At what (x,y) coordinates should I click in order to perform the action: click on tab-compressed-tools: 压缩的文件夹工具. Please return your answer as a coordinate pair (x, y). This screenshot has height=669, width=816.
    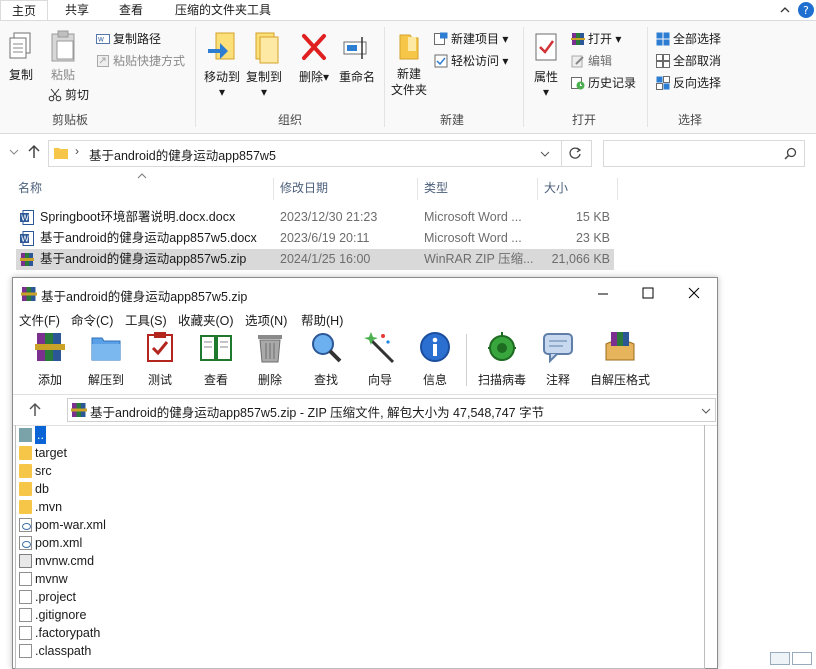
    Looking at the image, I should click on (223, 10).